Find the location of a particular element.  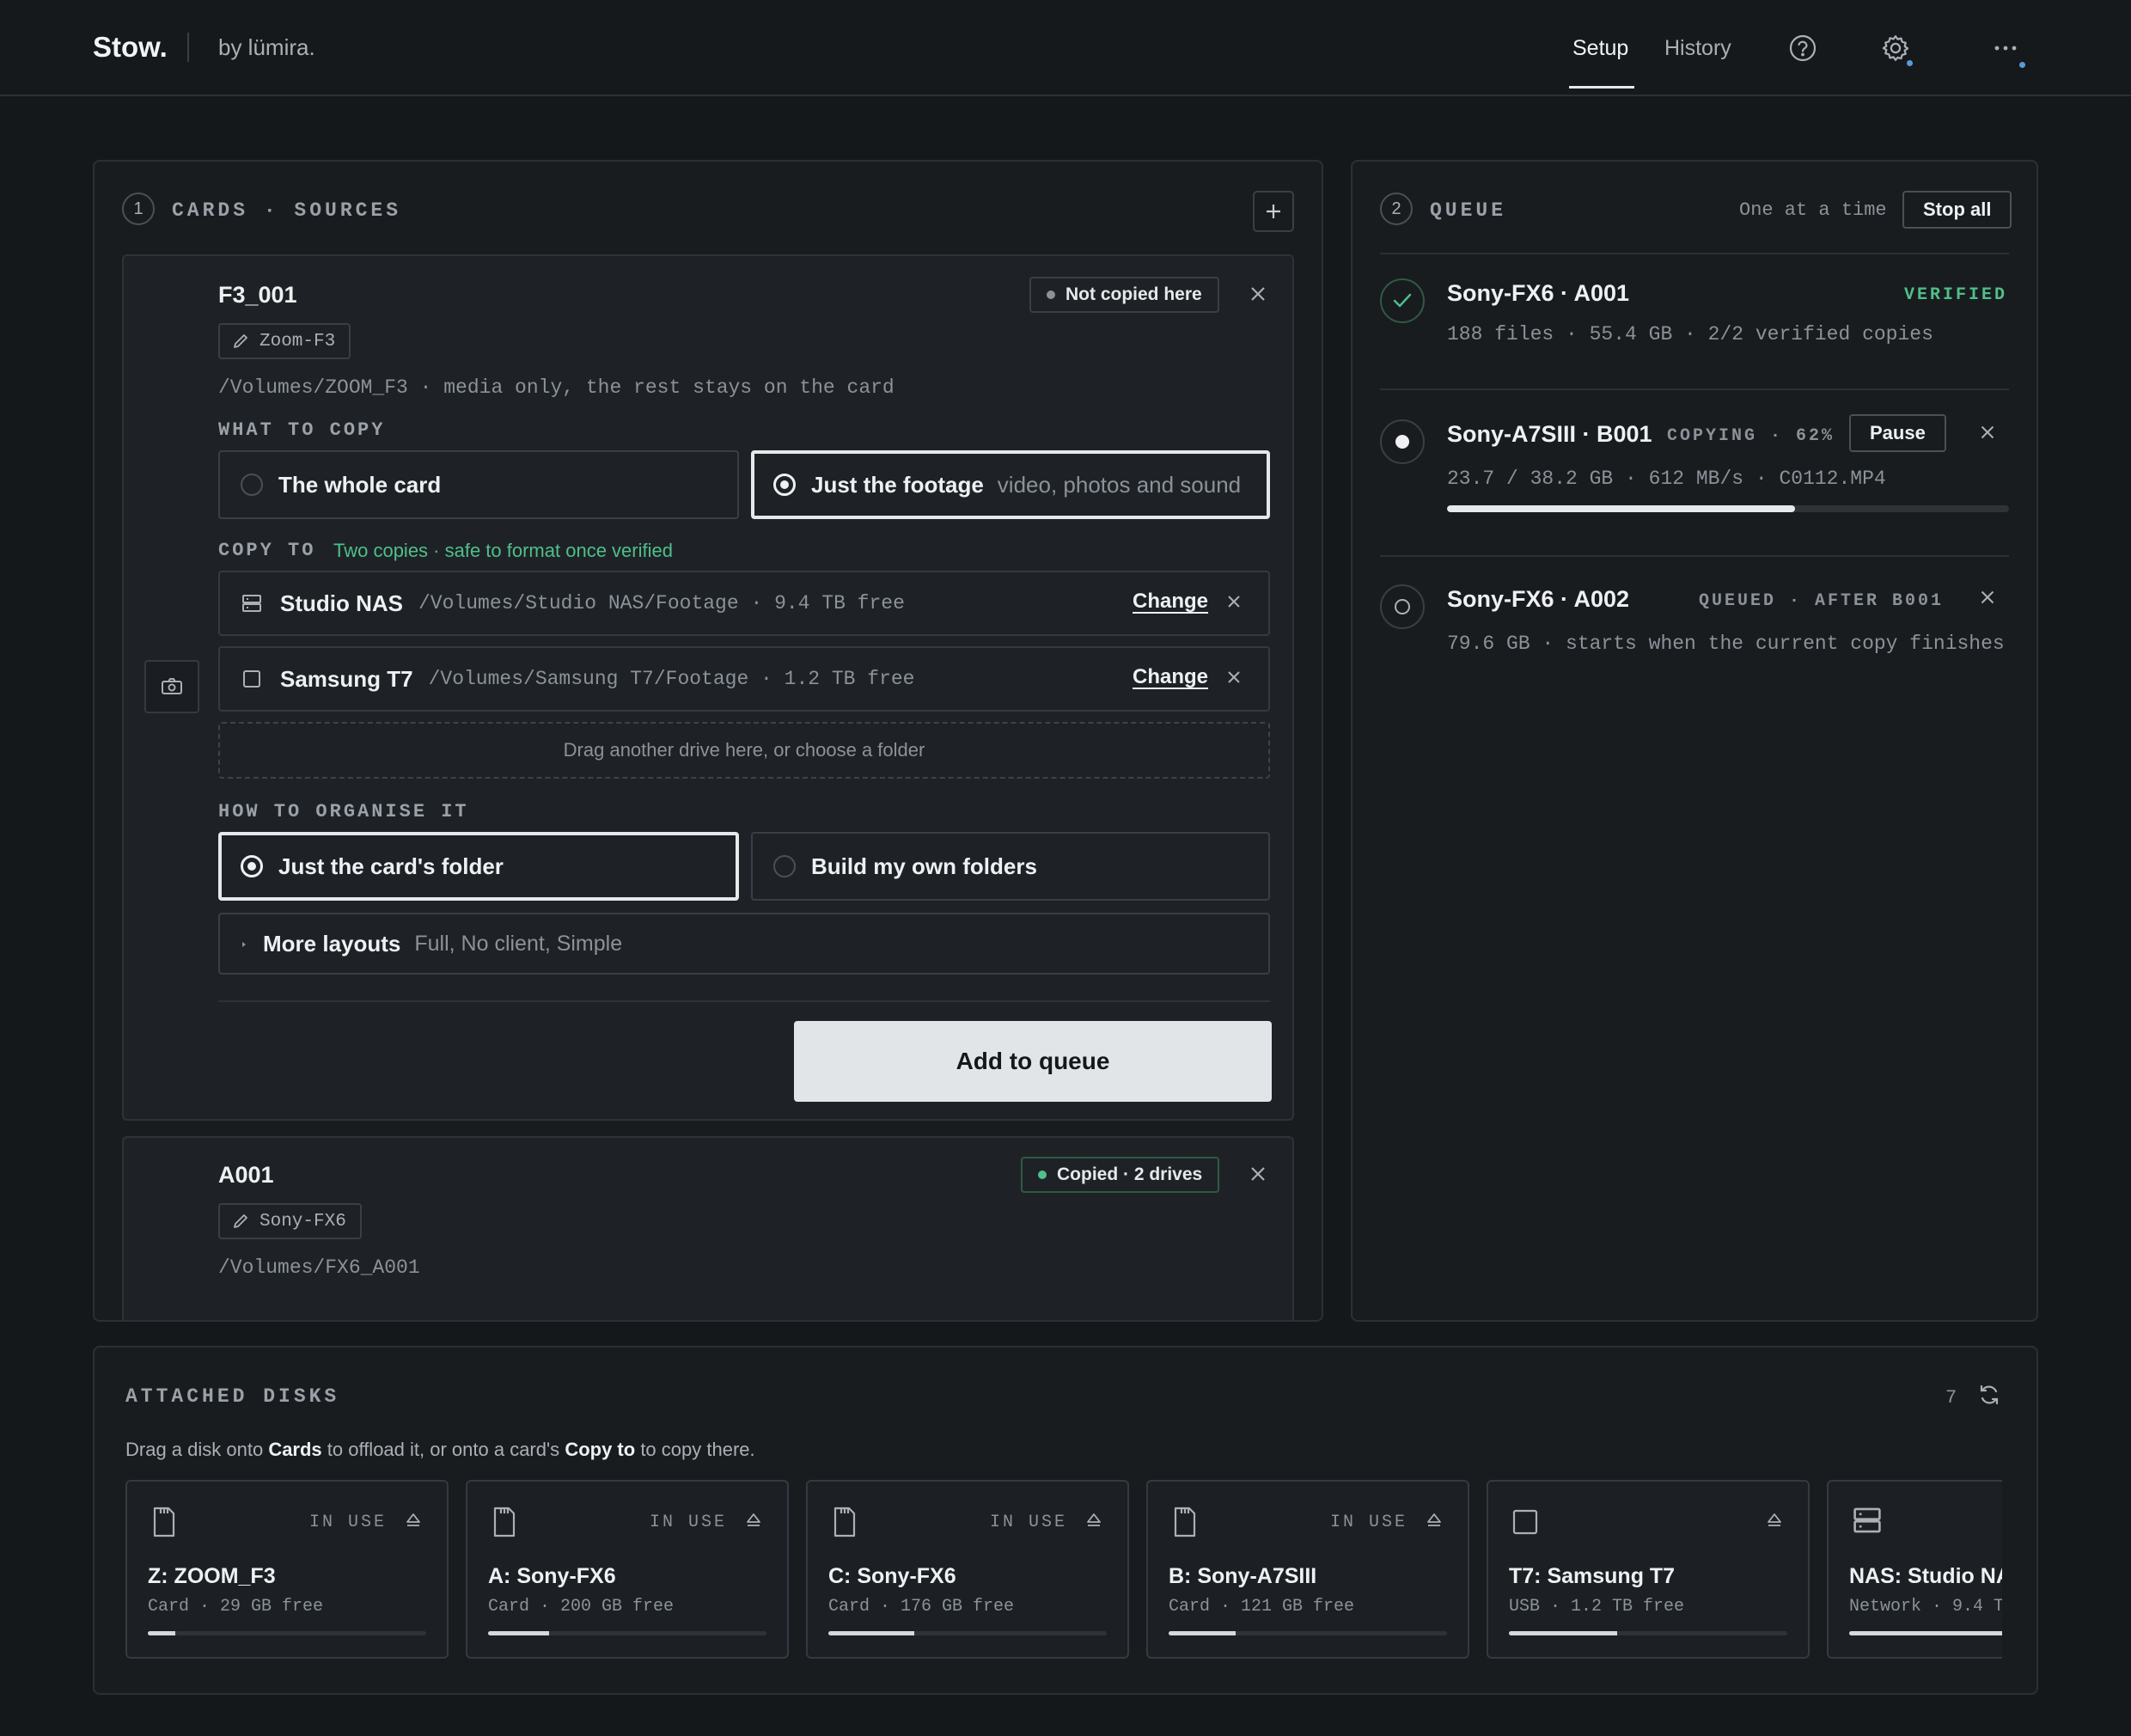

option-just-footage: Just the footage video, photos and sound is located at coordinates (1010, 484).